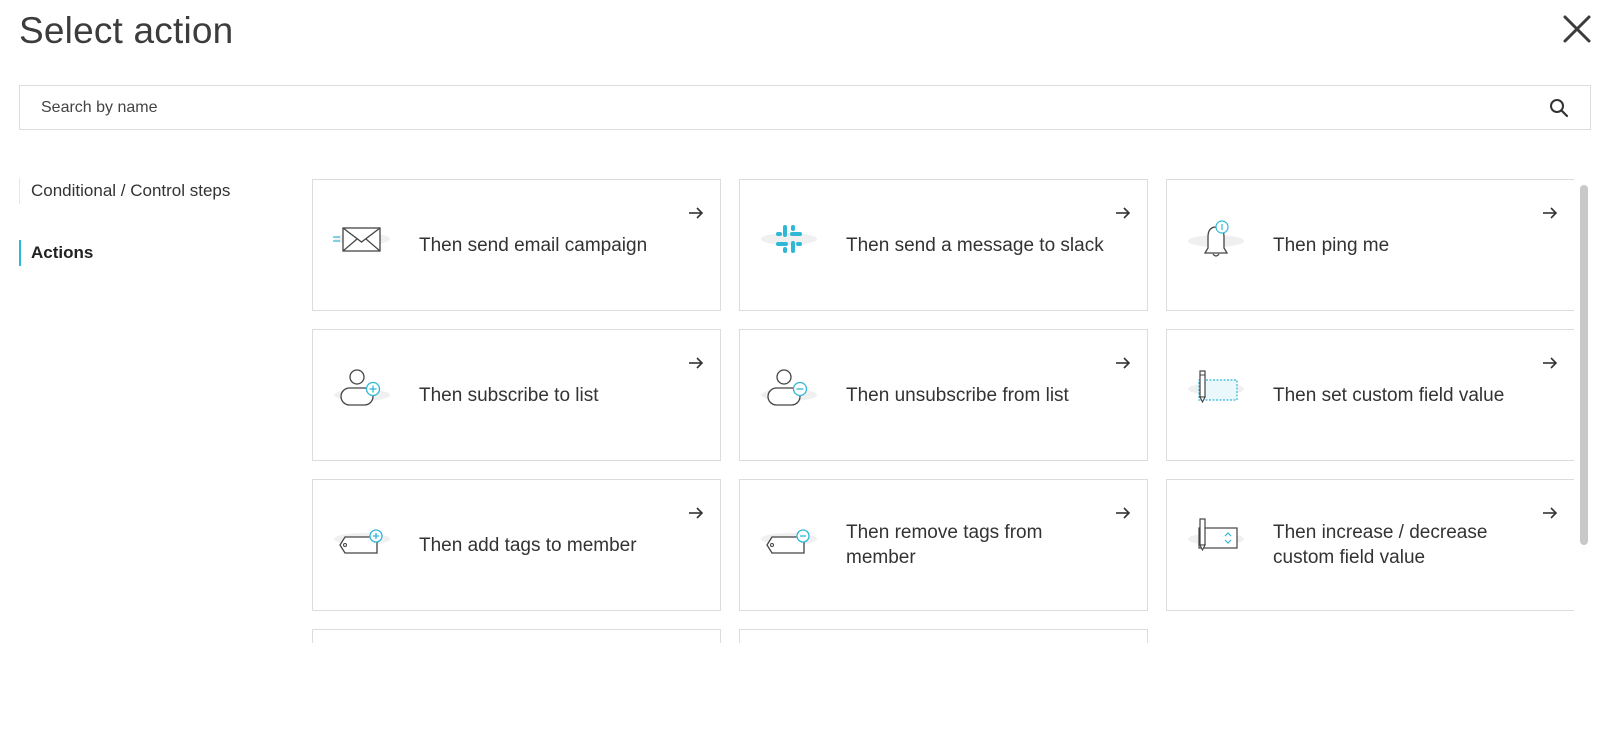 This screenshot has height=743, width=1600. I want to click on close-icon, so click(1577, 29).